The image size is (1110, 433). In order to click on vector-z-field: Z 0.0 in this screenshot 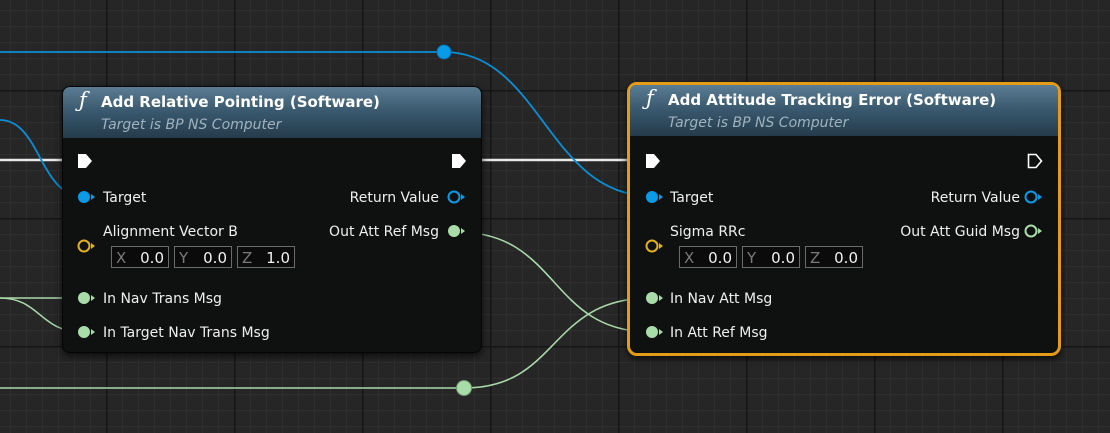, I will do `click(834, 257)`.